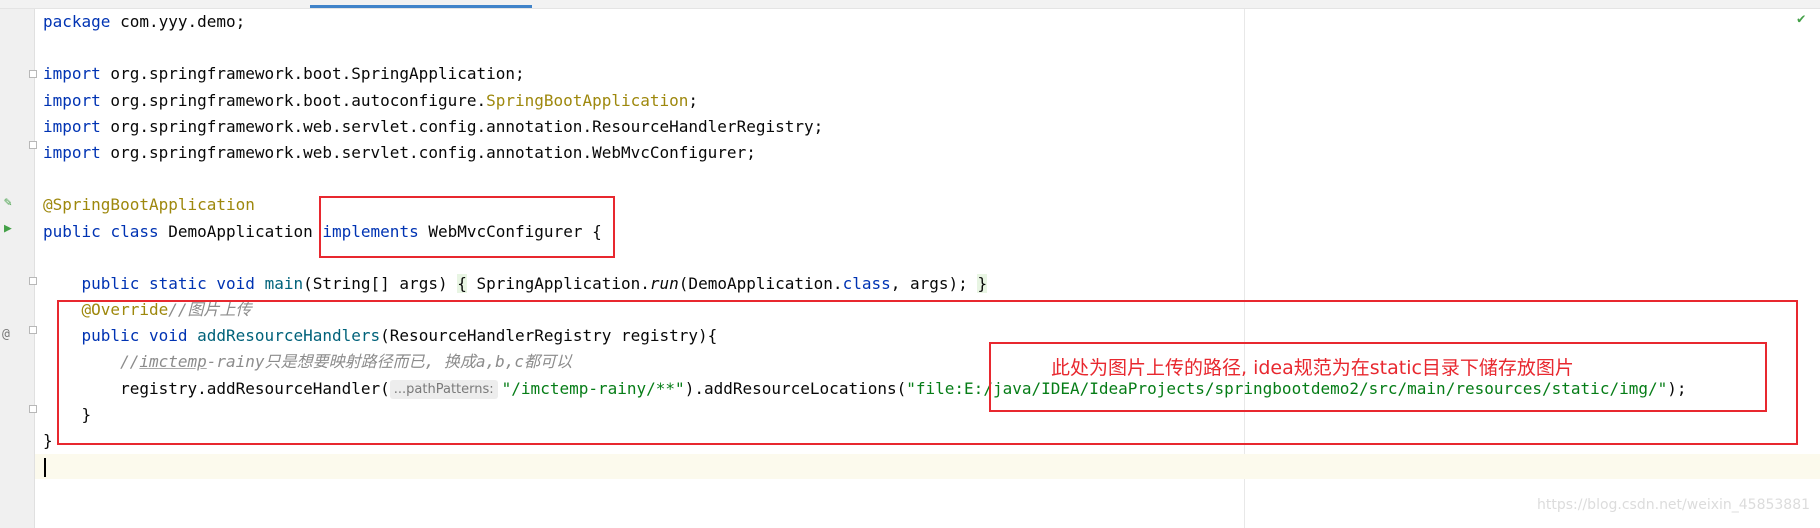 The height and width of the screenshot is (528, 1820). What do you see at coordinates (33, 281) in the screenshot?
I see `fold-marker-main` at bounding box center [33, 281].